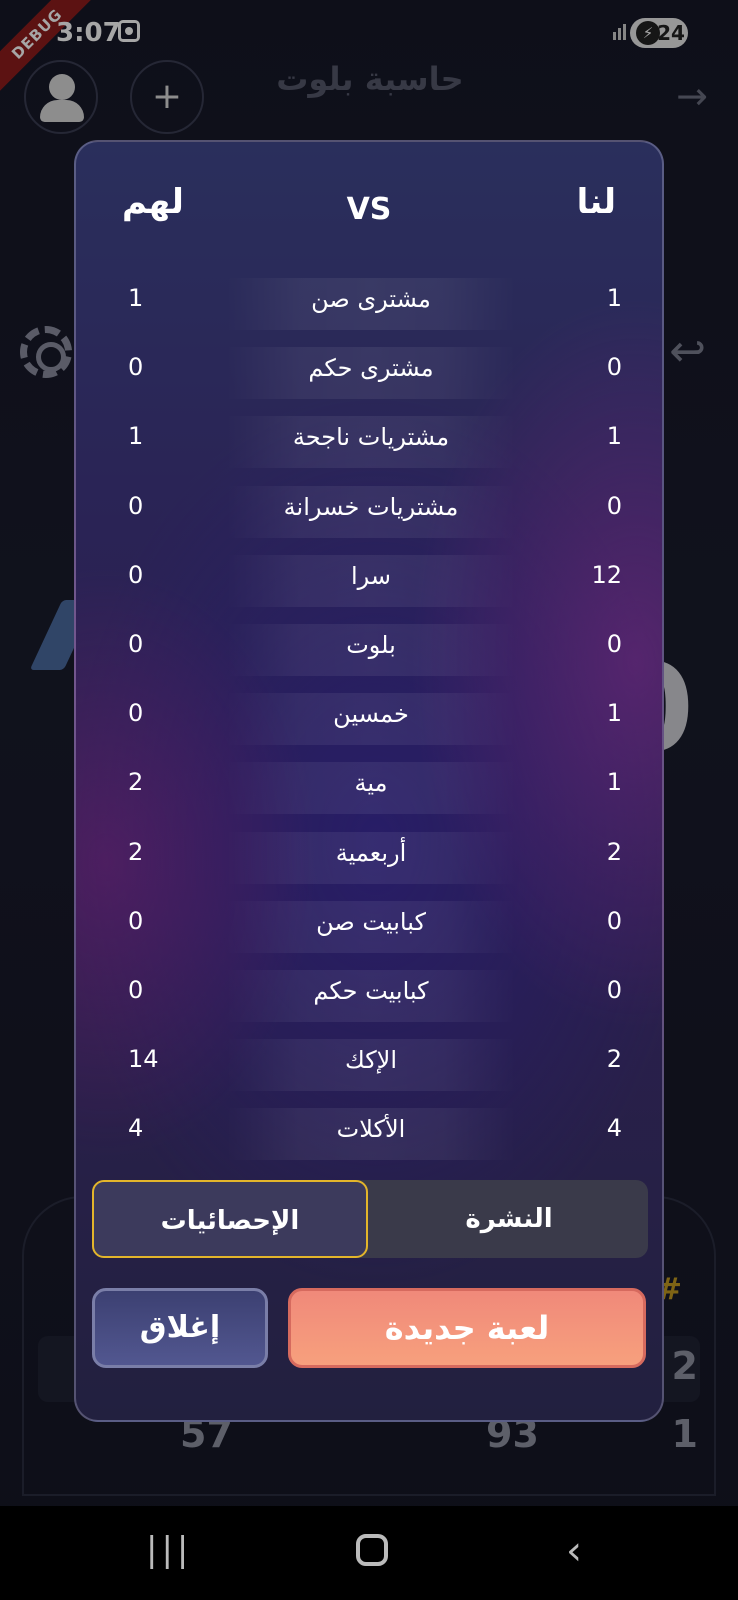 The height and width of the screenshot is (1600, 738). I want to click on stat-label: مشترى حكم, so click(371, 368).